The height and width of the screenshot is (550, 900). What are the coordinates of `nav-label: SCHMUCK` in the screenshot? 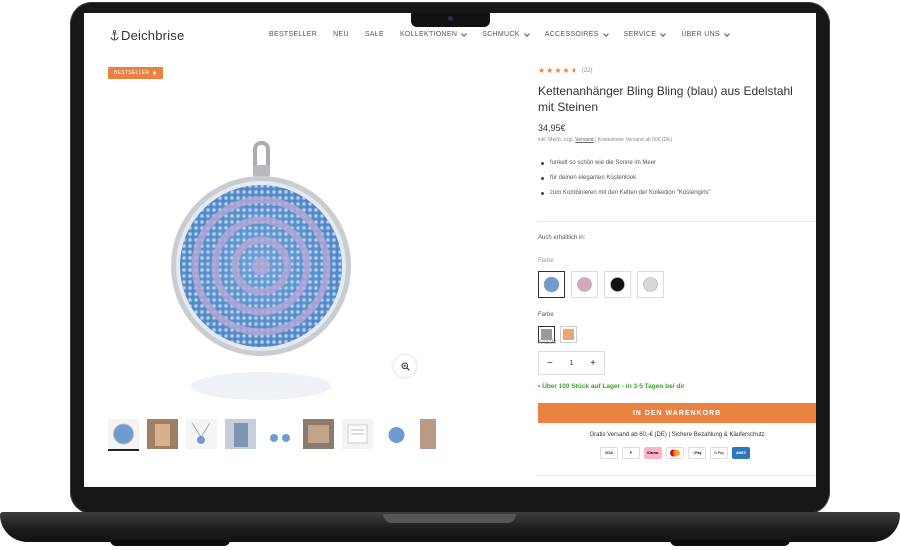 It's located at (501, 34).